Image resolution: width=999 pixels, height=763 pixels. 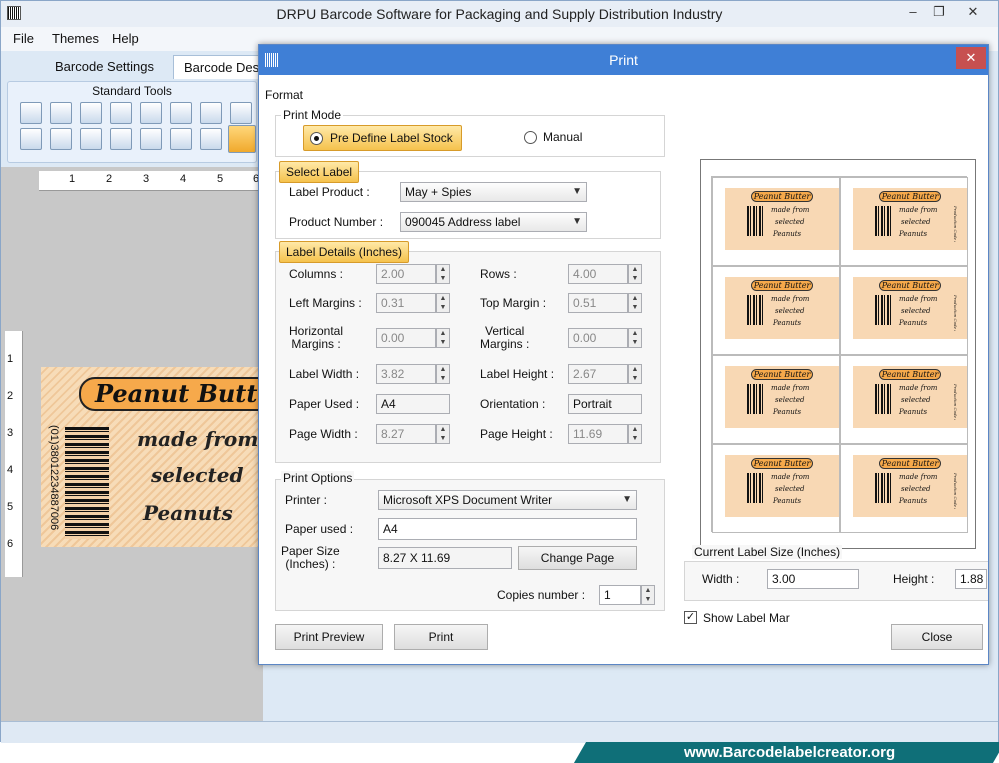 I want to click on ruler-vertical: 1 2 3 4 5 6, so click(x=14, y=454).